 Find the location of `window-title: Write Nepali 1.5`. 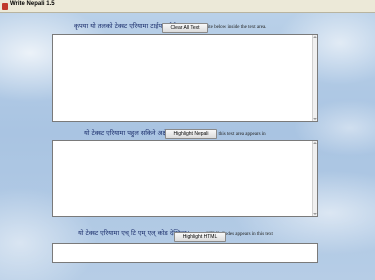

window-title: Write Nepali 1.5 is located at coordinates (32, 4).